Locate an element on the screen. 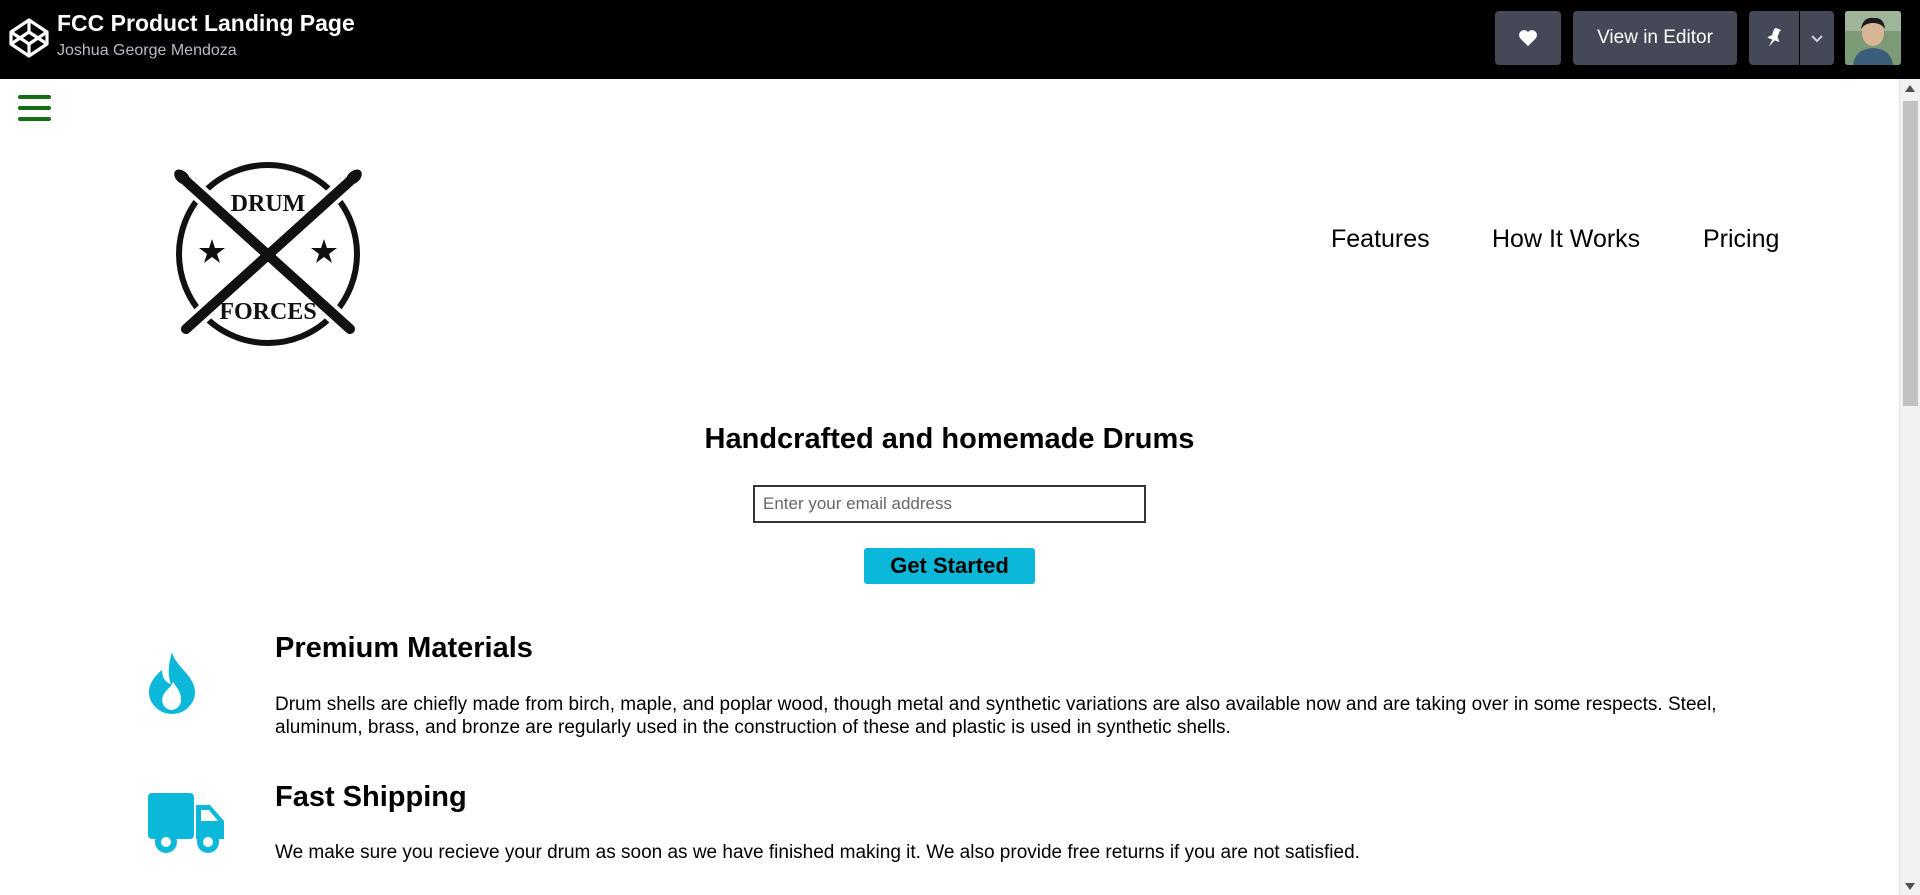 This screenshot has height=895, width=1920. feature-title: Premium Materials is located at coordinates (404, 648).